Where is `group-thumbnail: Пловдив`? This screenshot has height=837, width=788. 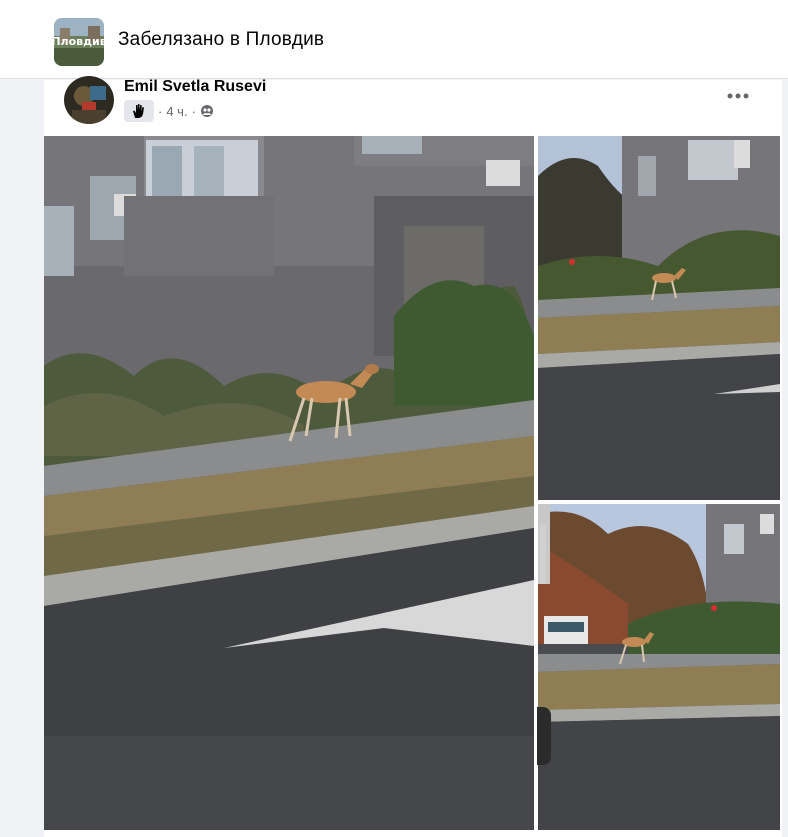 group-thumbnail: Пловдив is located at coordinates (79, 42).